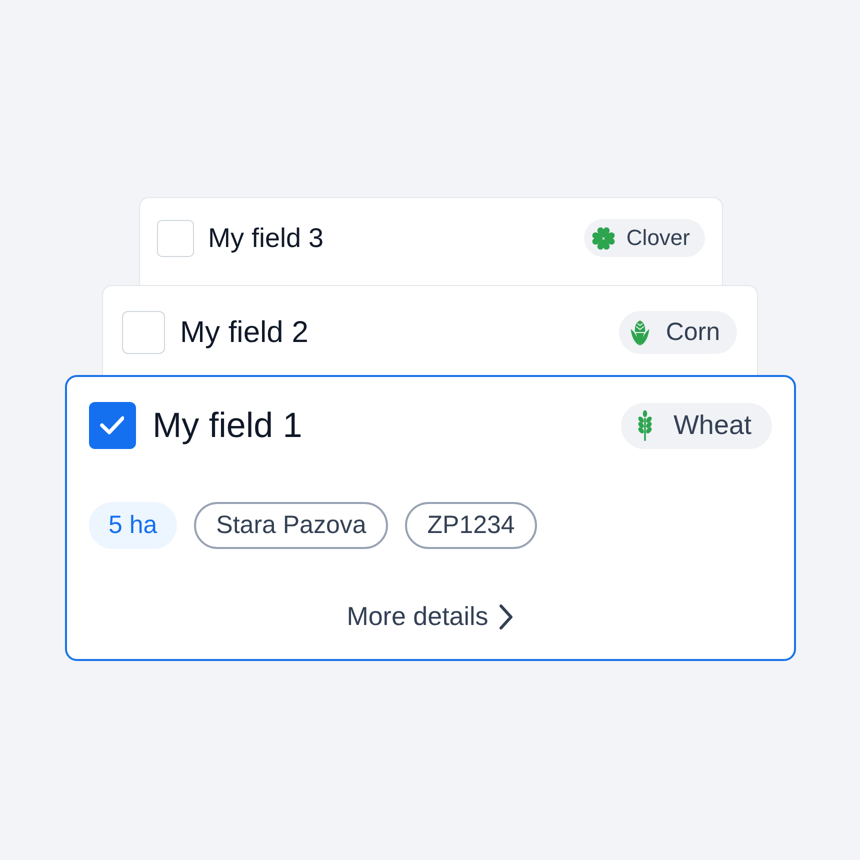 The image size is (860, 860). Describe the element at coordinates (431, 241) in the screenshot. I see `field-card: My field 3 Clover` at that location.